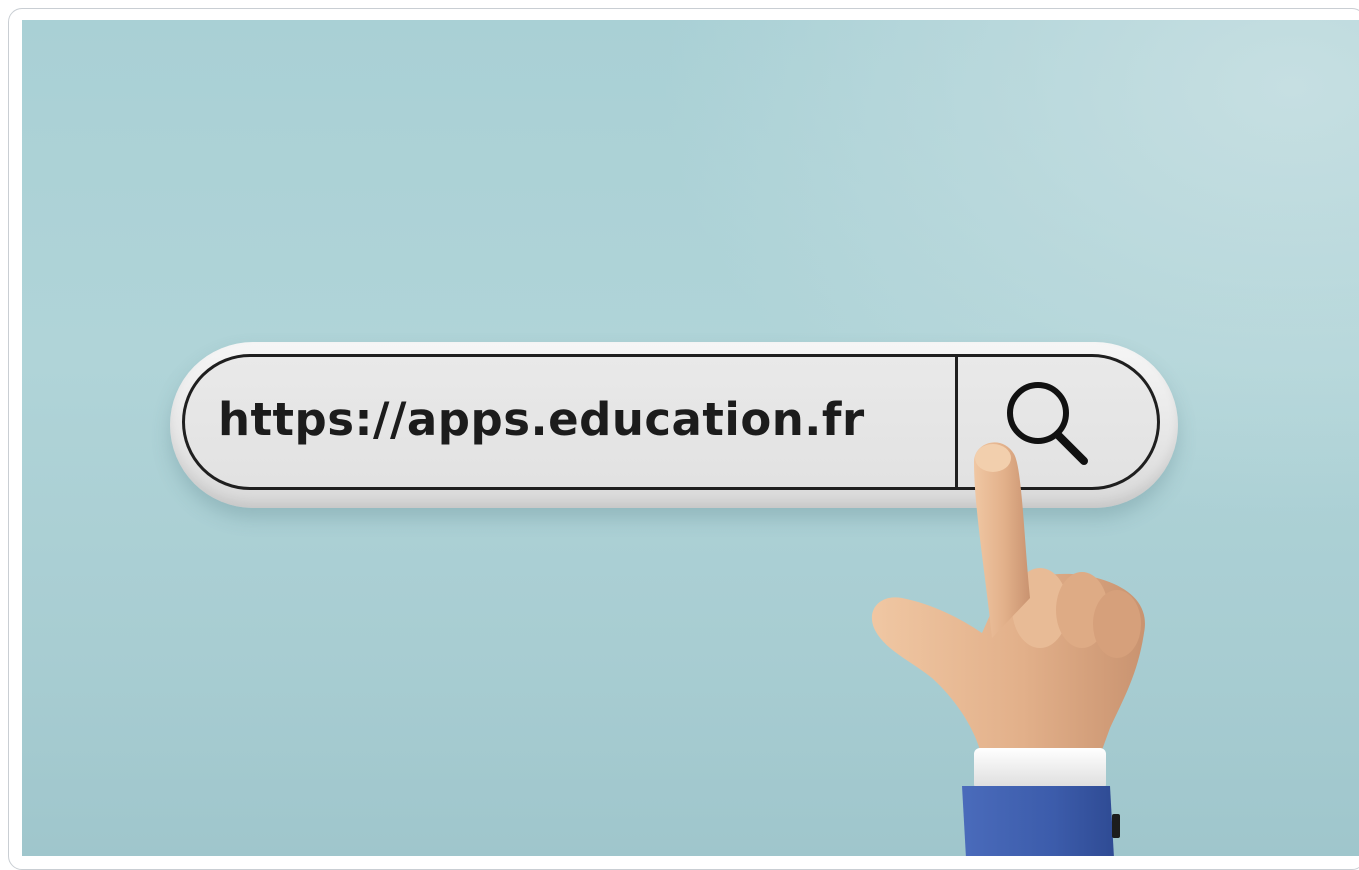 This screenshot has height=870, width=1359. What do you see at coordinates (1008, 649) in the screenshot?
I see `pointing-hand-icon` at bounding box center [1008, 649].